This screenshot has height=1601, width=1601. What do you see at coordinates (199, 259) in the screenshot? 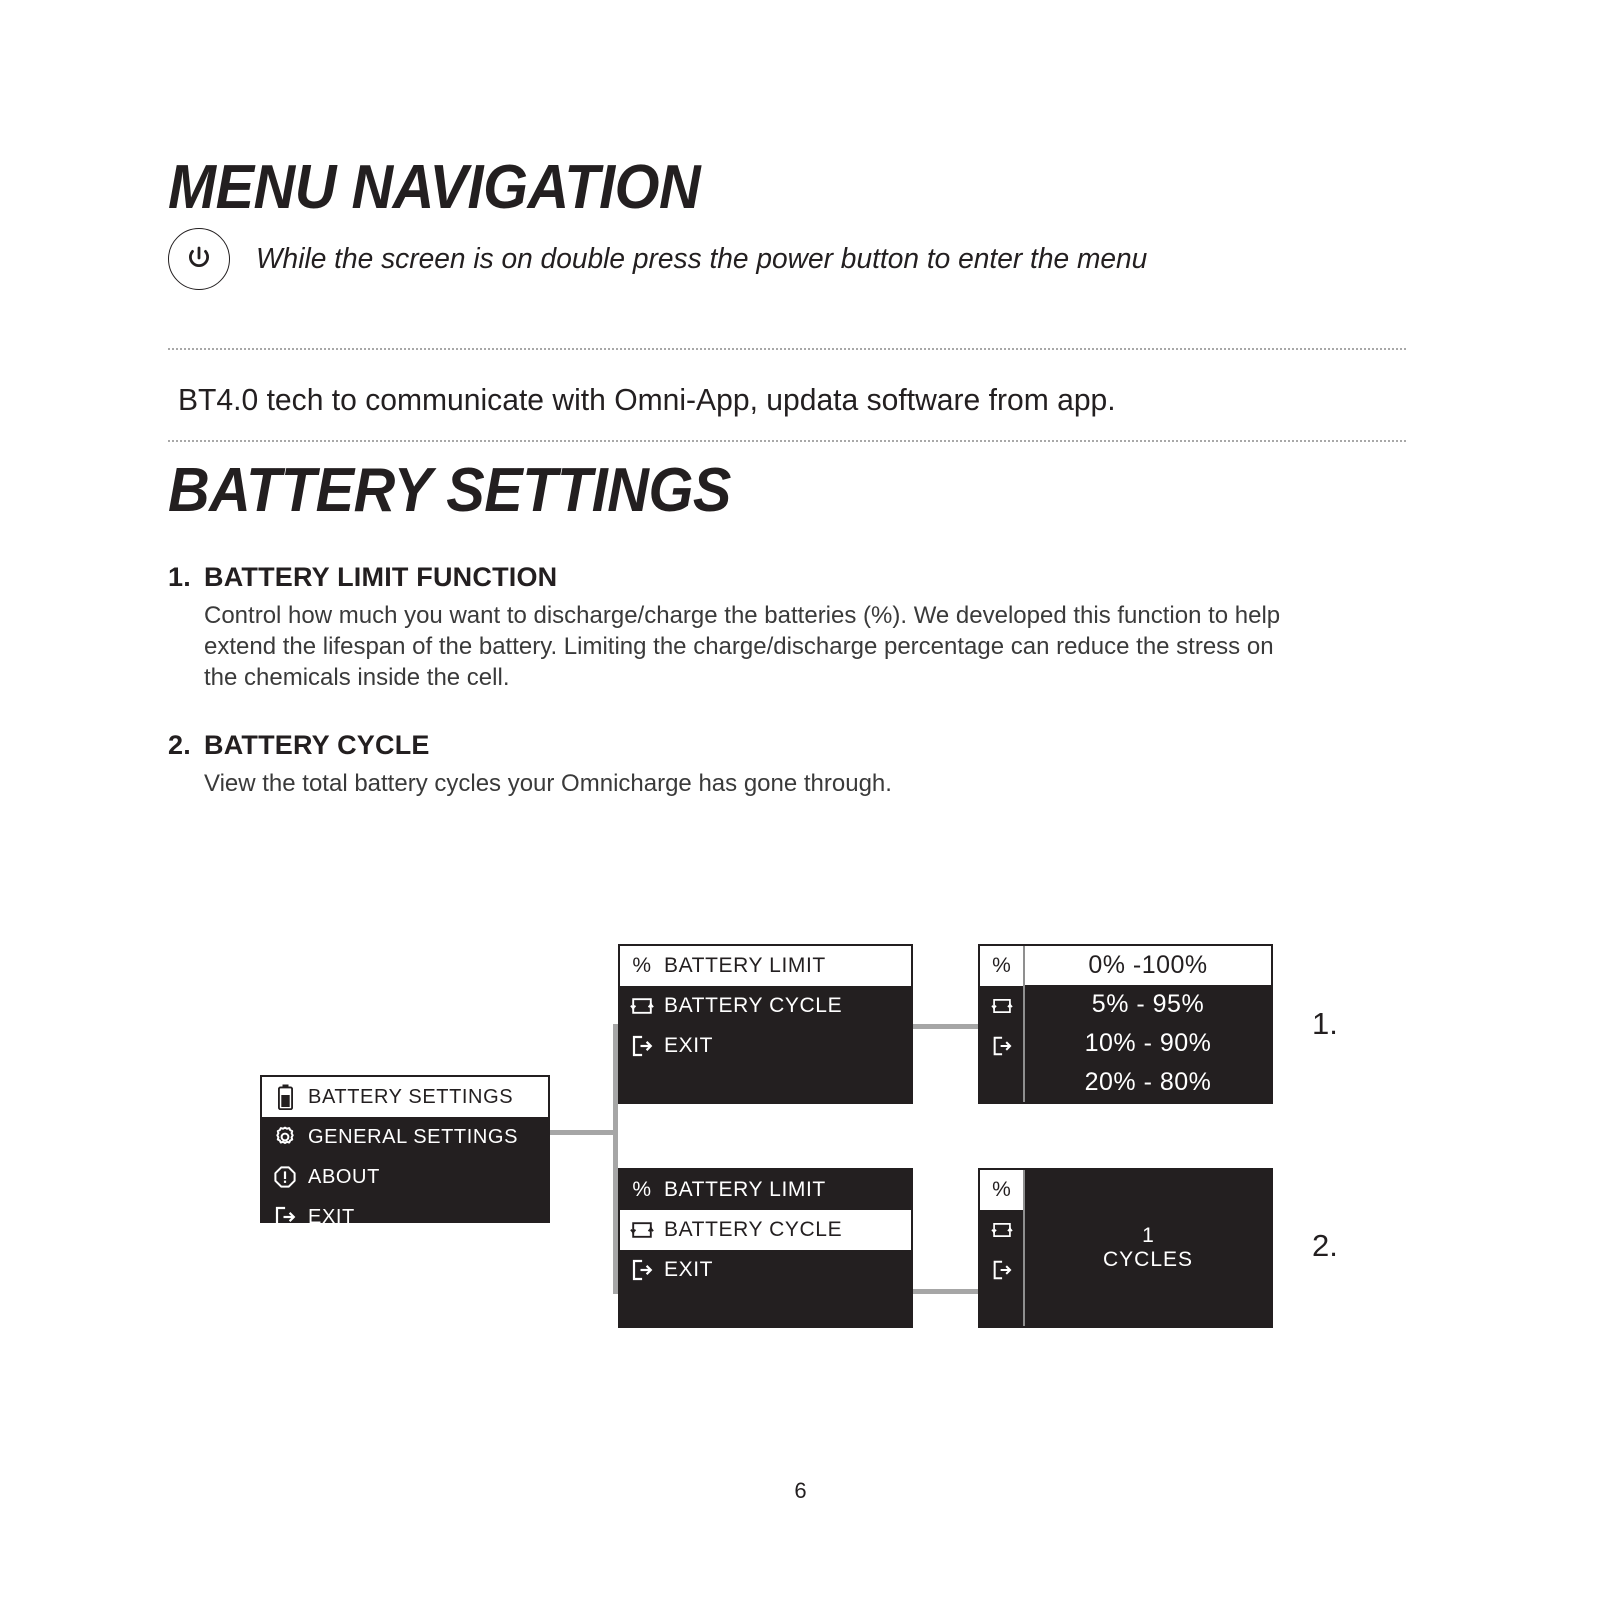
I see `power-icon` at bounding box center [199, 259].